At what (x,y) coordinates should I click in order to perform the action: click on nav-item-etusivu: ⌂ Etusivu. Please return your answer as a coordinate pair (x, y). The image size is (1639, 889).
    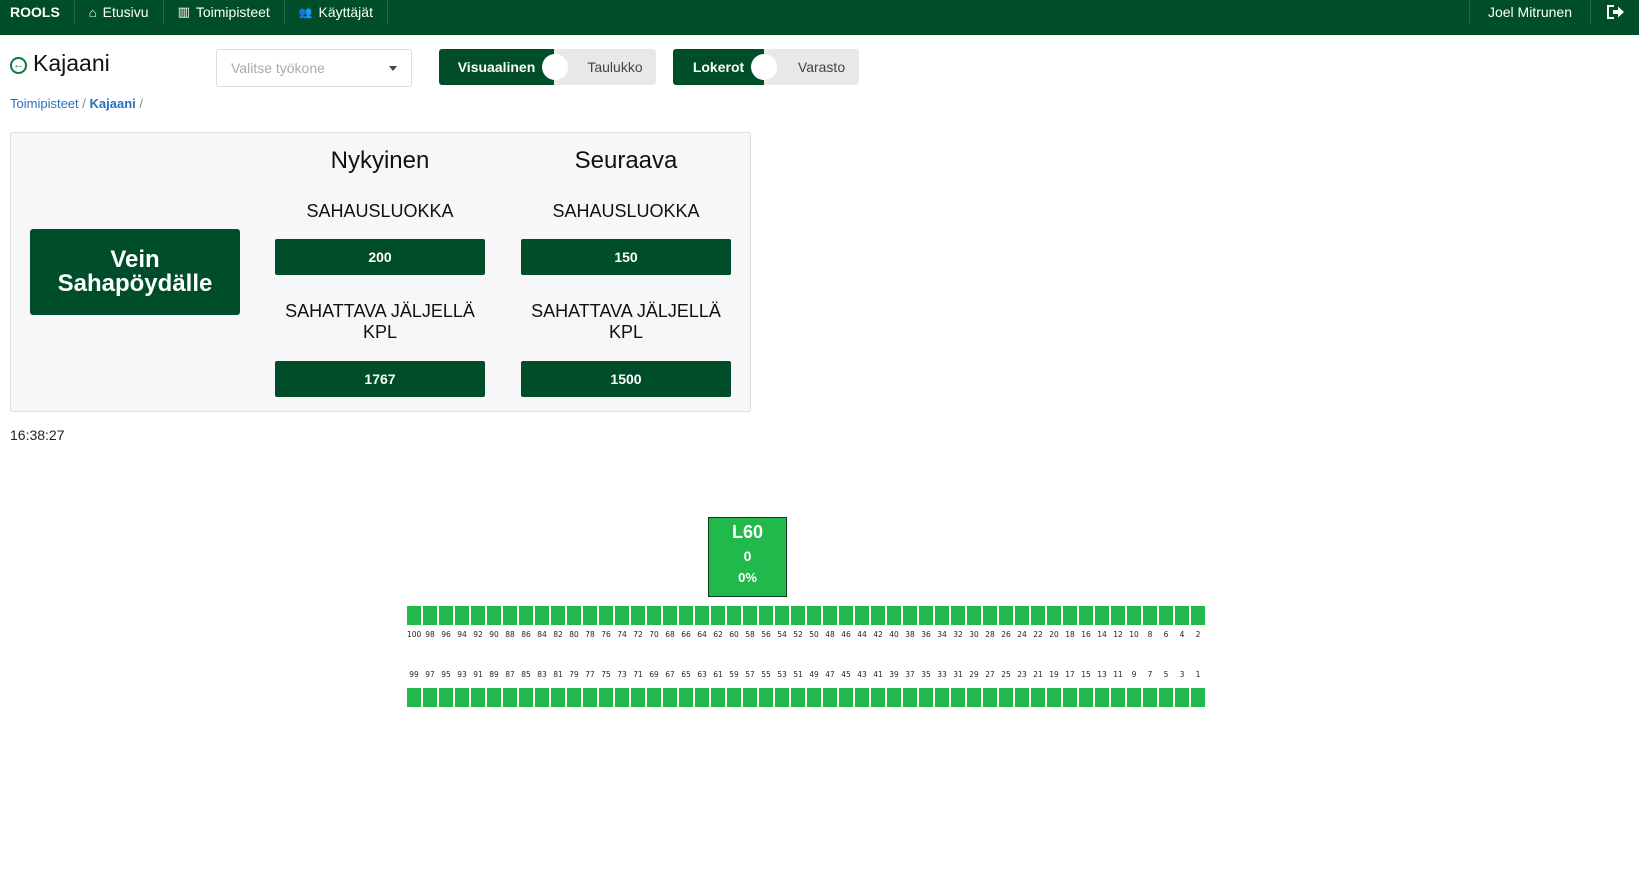
    Looking at the image, I should click on (119, 12).